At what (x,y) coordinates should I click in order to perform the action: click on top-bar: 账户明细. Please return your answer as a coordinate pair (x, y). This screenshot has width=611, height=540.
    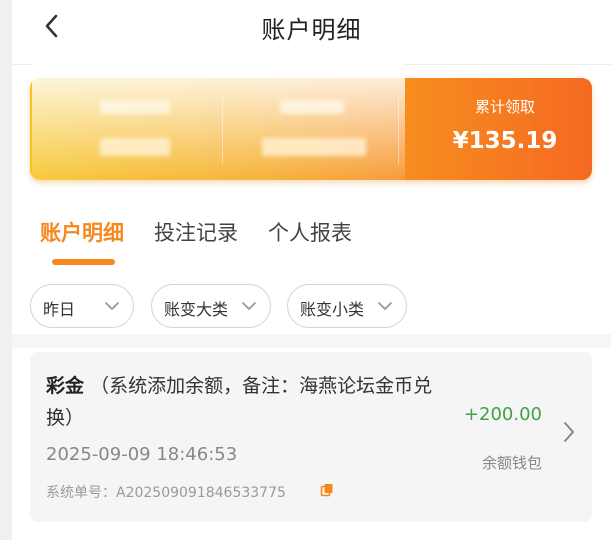
    Looking at the image, I should click on (311, 28).